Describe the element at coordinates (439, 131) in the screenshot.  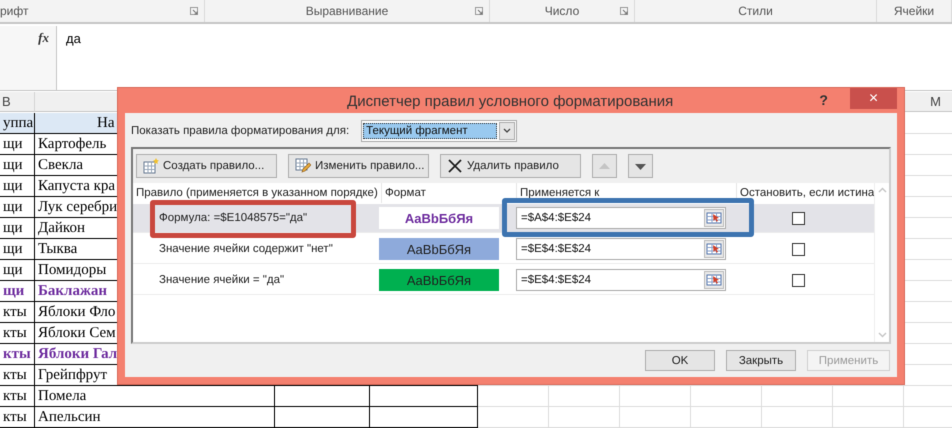
I see `scope-dropdown: Текущий фрагмент` at that location.